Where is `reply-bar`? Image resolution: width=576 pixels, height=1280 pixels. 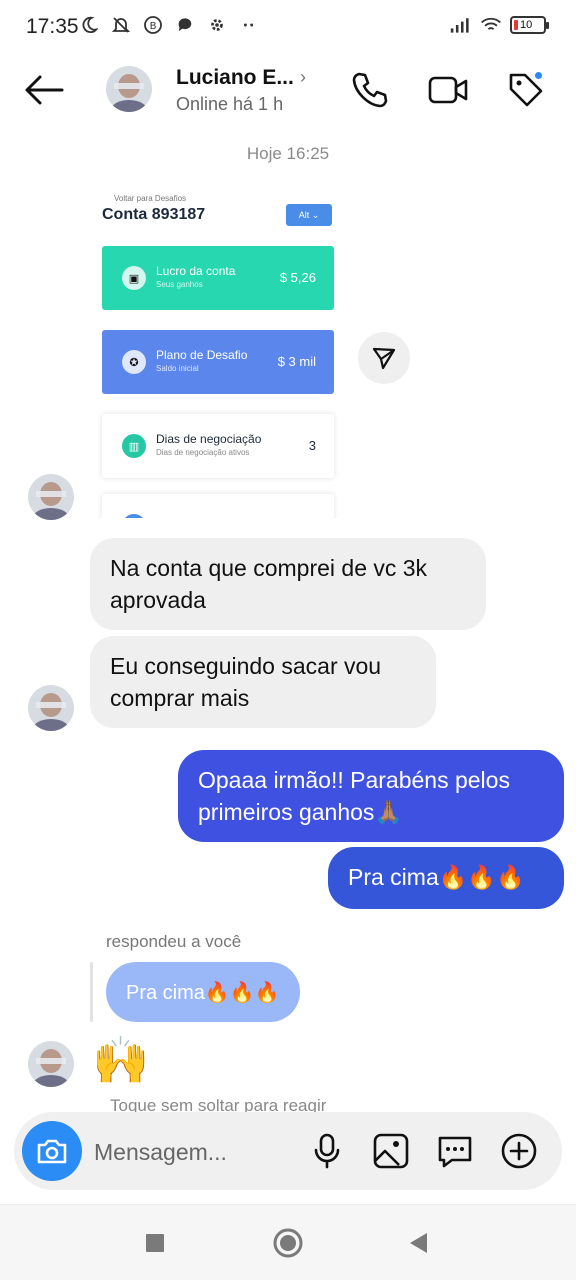
reply-bar is located at coordinates (91, 992).